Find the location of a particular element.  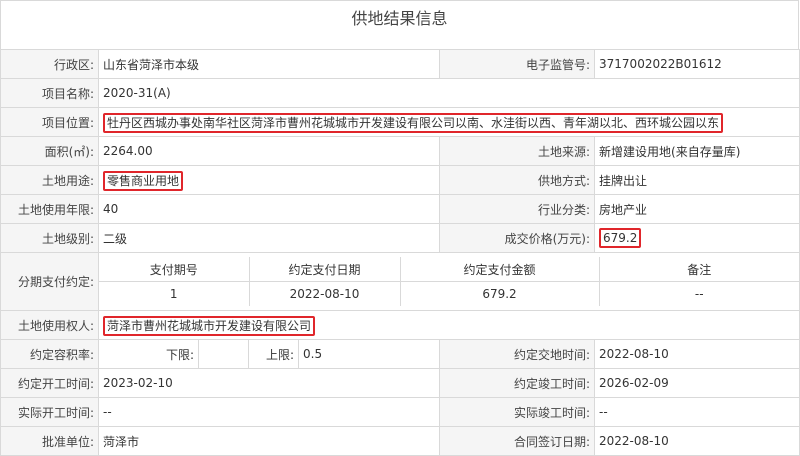

installment-label: 分期支付约定: is located at coordinates (49, 281).